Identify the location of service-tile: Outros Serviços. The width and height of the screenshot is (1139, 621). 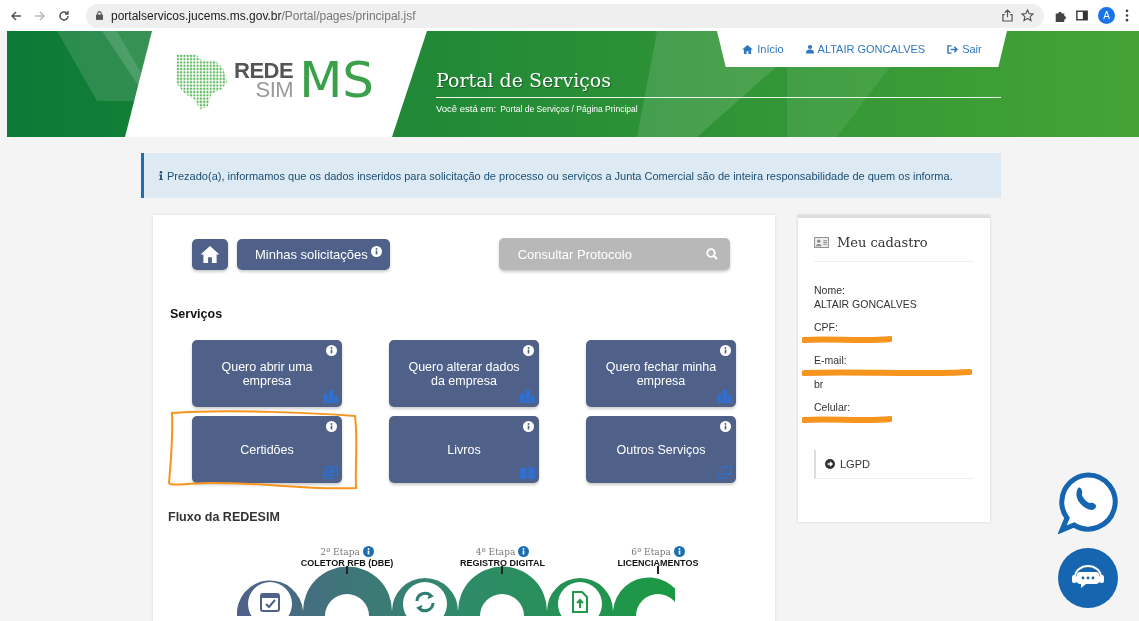
(661, 449).